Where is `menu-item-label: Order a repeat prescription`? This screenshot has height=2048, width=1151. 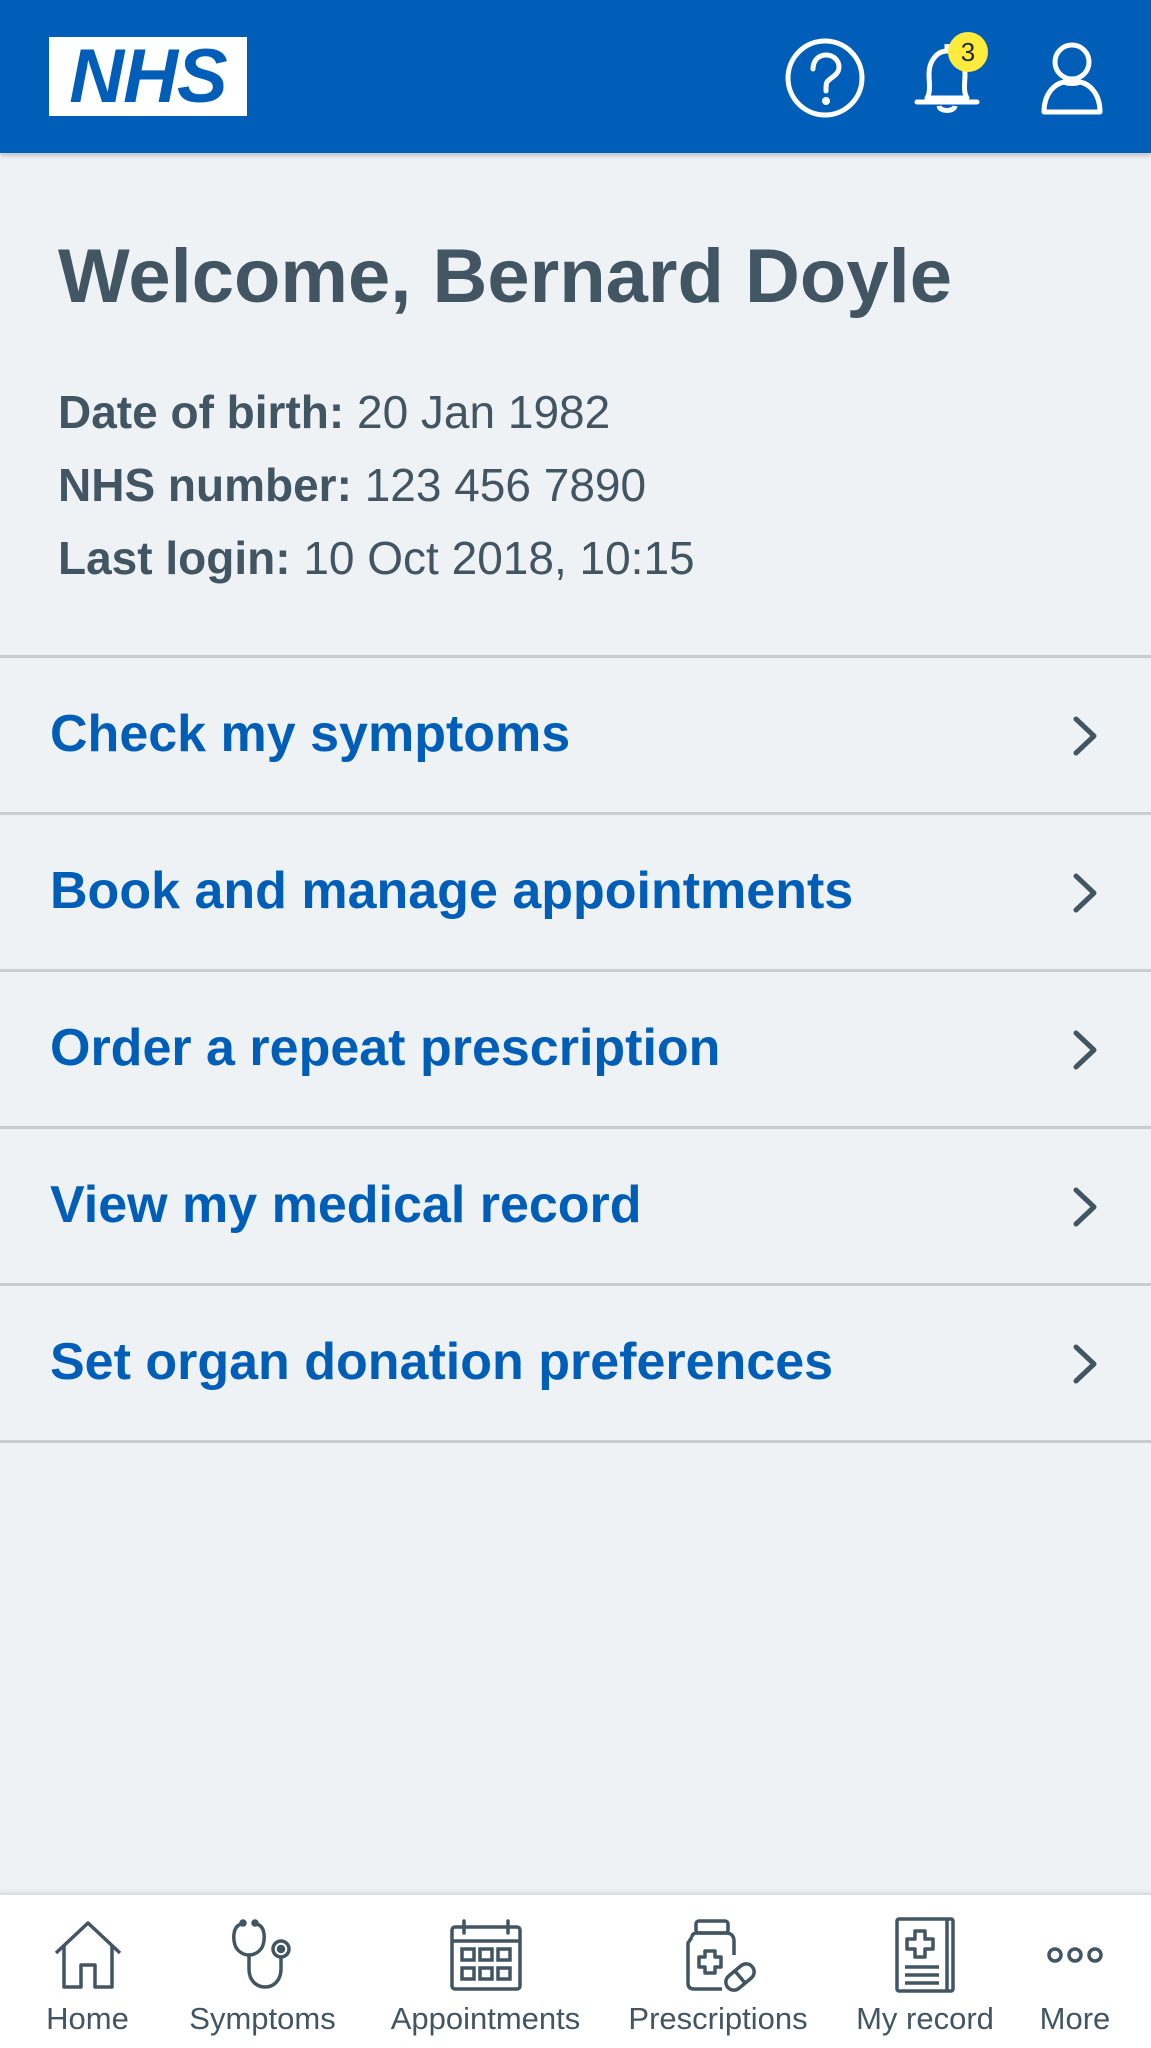
menu-item-label: Order a repeat prescription is located at coordinates (385, 1048).